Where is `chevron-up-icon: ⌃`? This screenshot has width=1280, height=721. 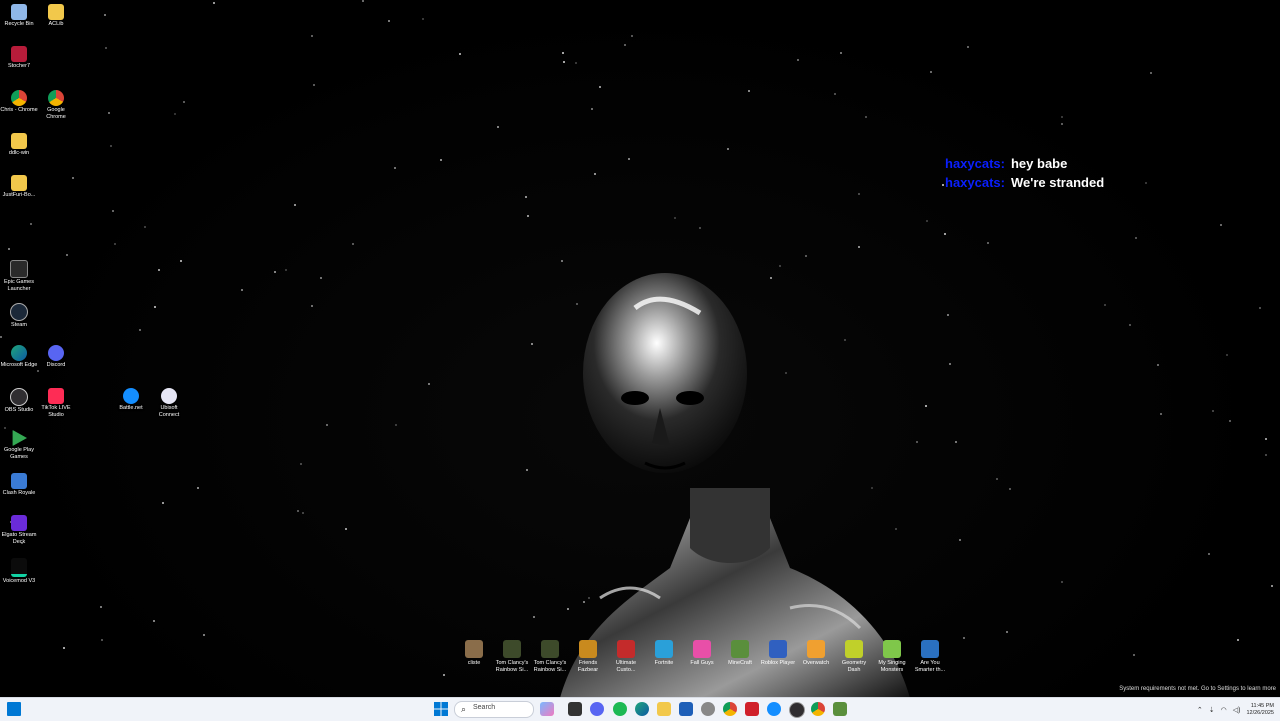
chevron-up-icon: ⌃ is located at coordinates (1200, 710).